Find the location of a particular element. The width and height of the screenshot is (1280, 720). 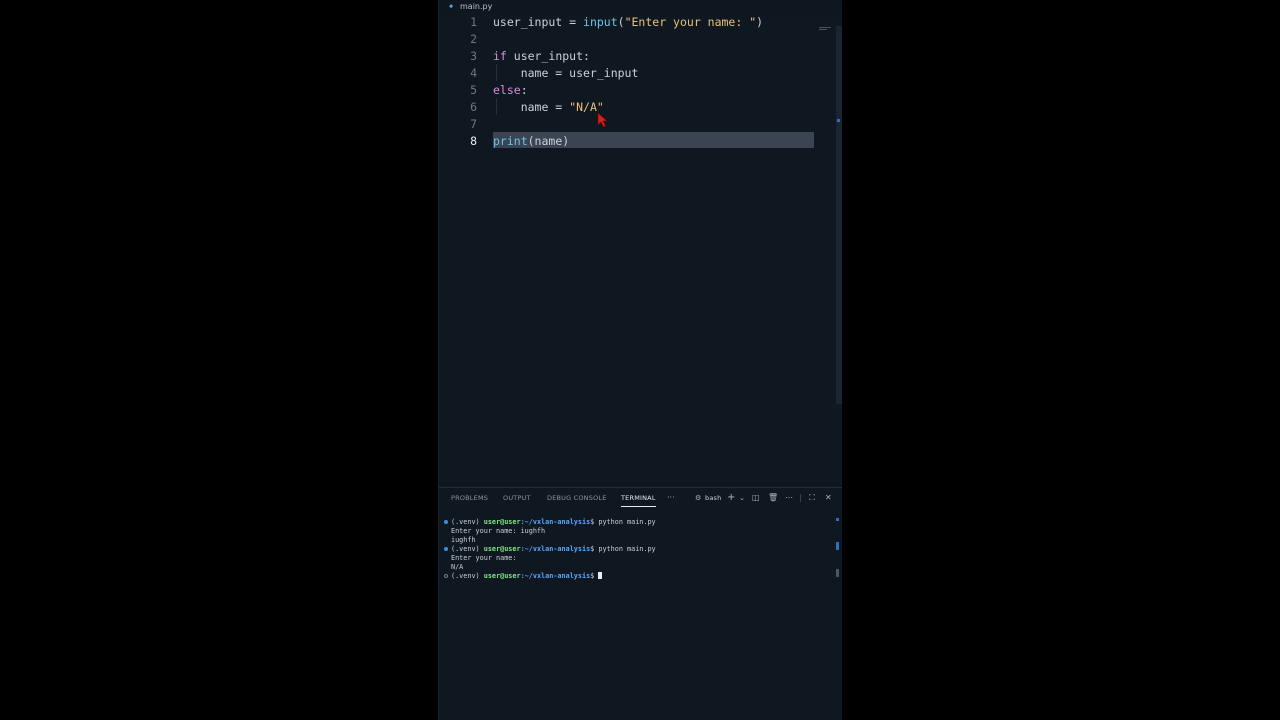

code-token: user_input = is located at coordinates (538, 22).